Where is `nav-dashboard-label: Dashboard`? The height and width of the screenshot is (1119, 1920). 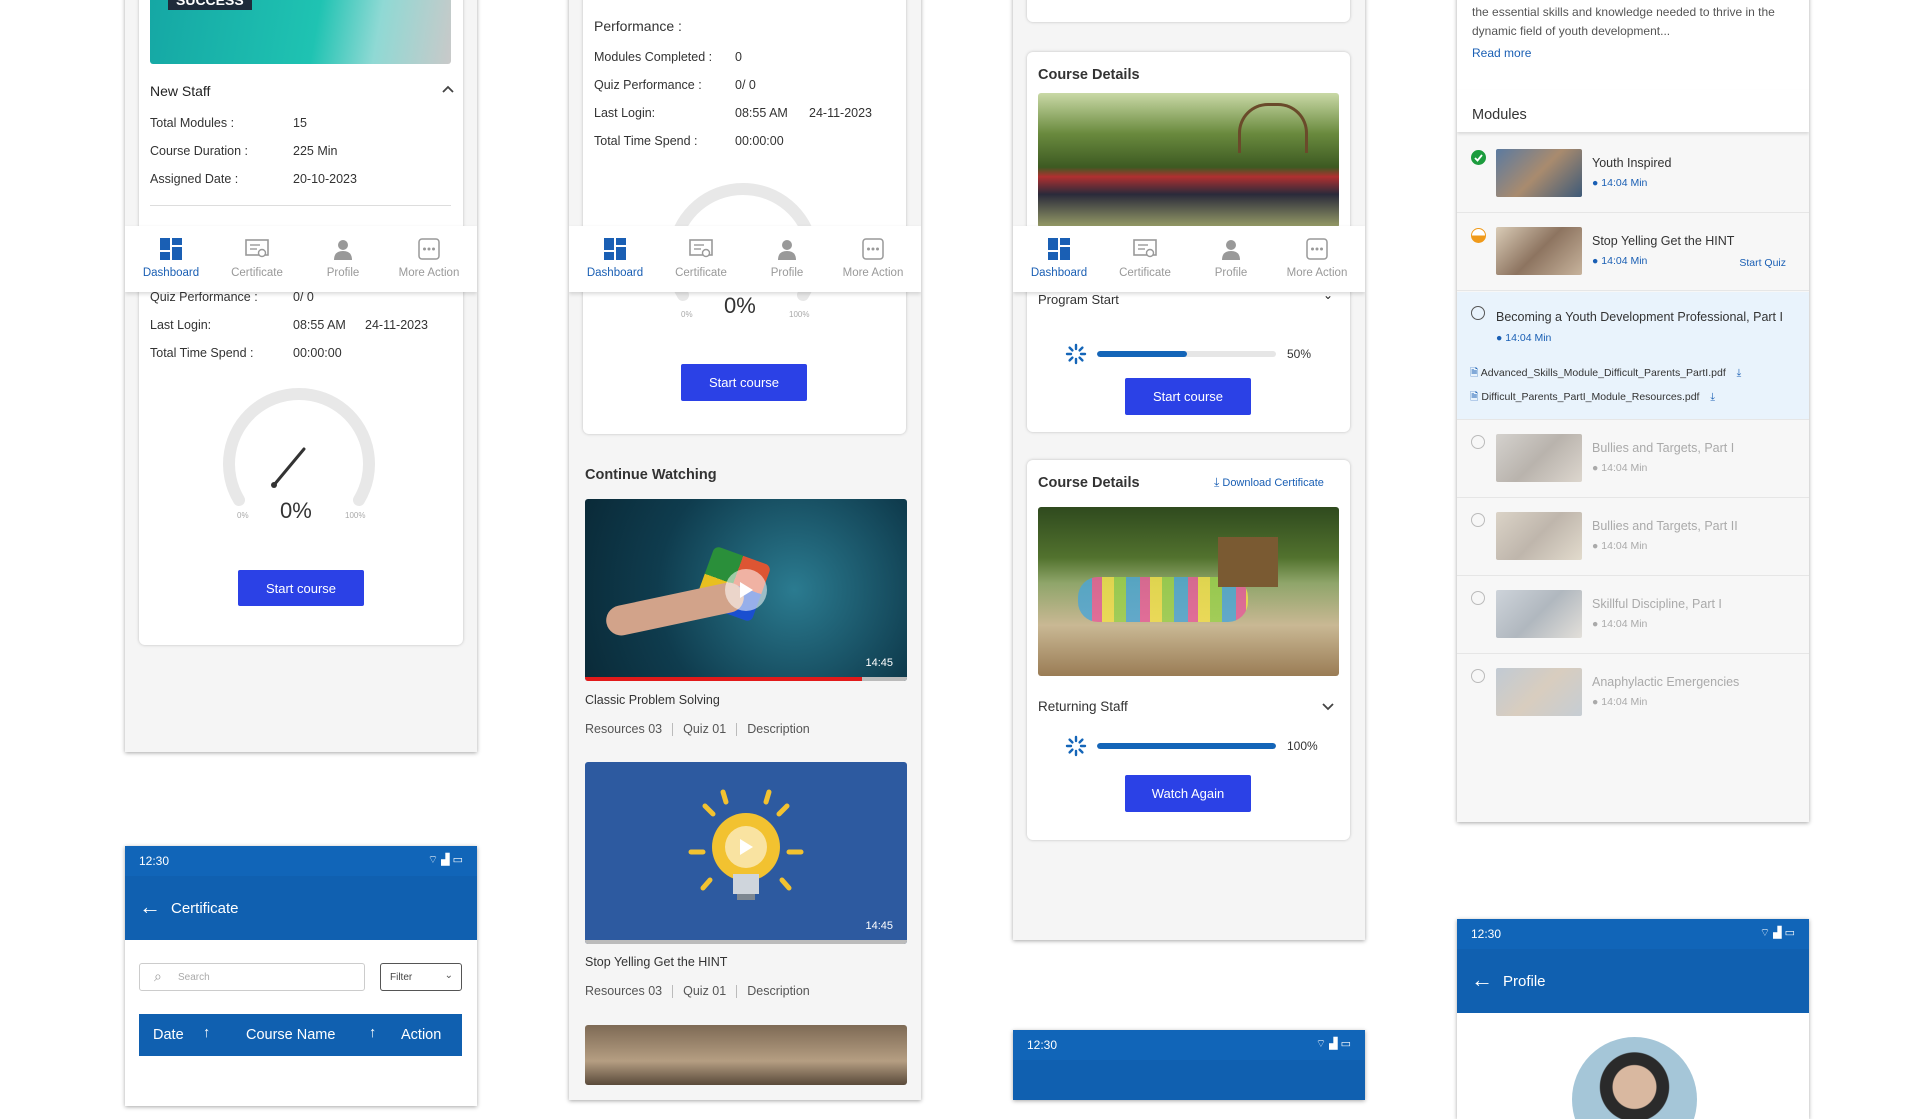 nav-dashboard-label: Dashboard is located at coordinates (615, 273).